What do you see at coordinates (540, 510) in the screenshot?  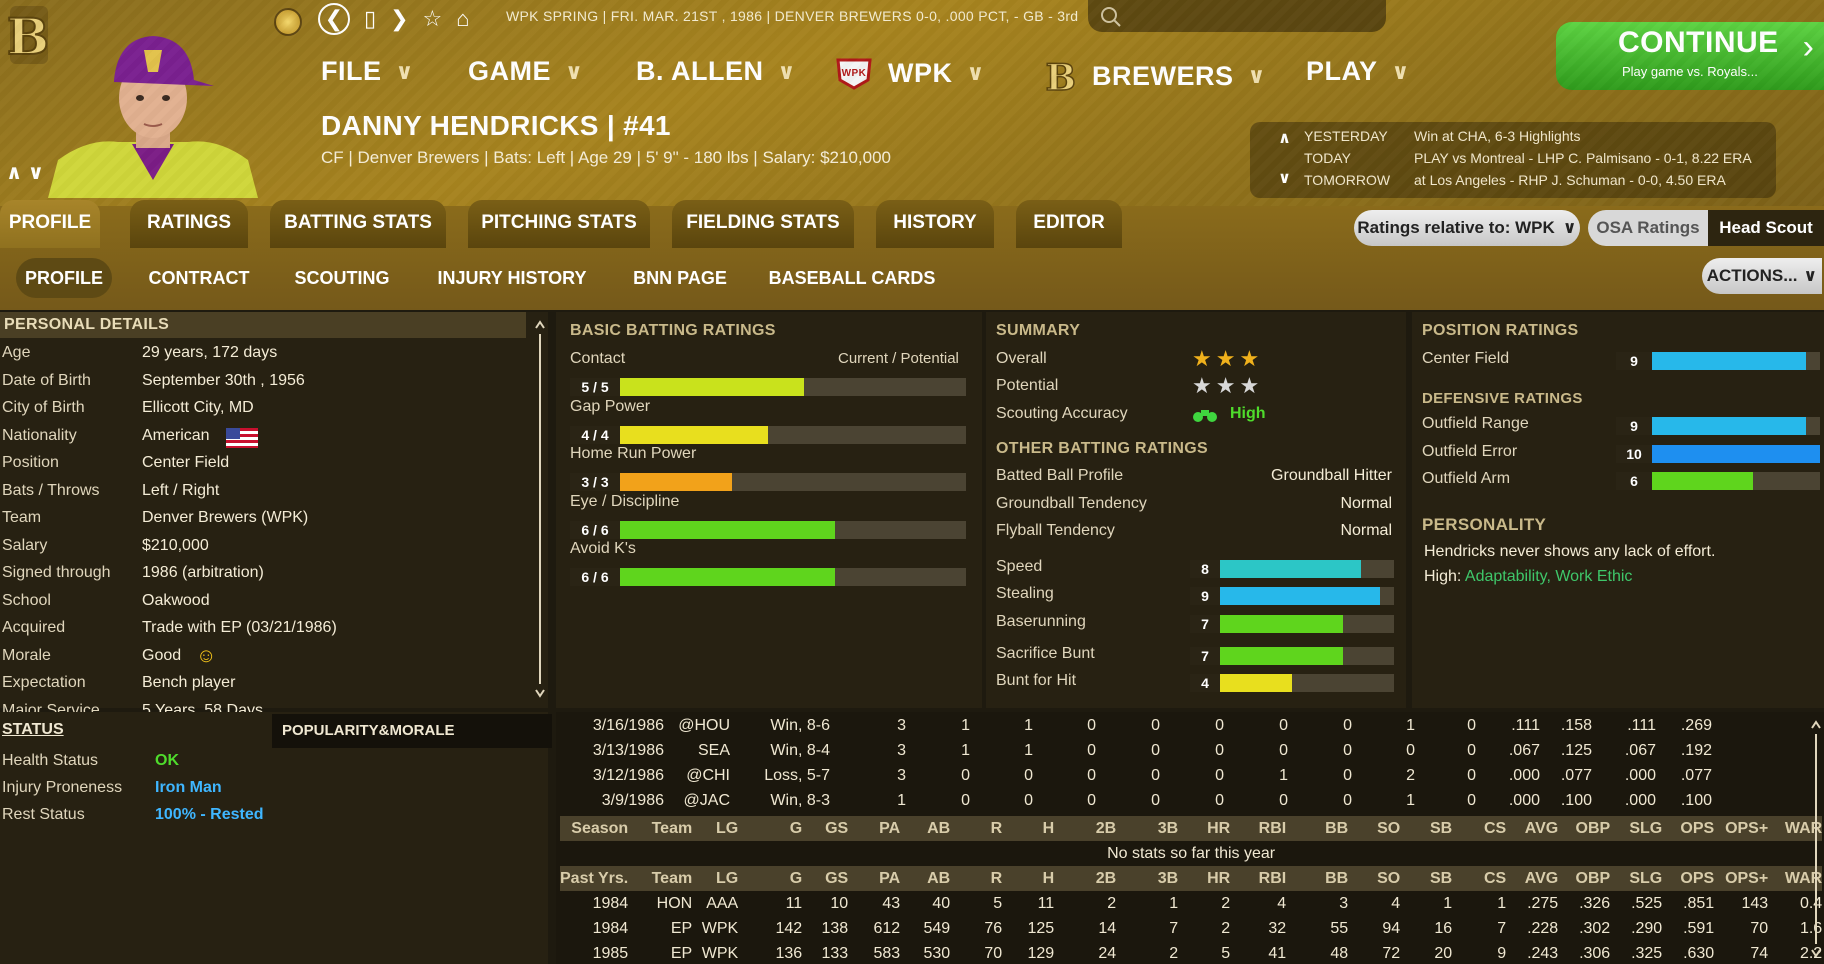 I see `personal-scrollbar` at bounding box center [540, 510].